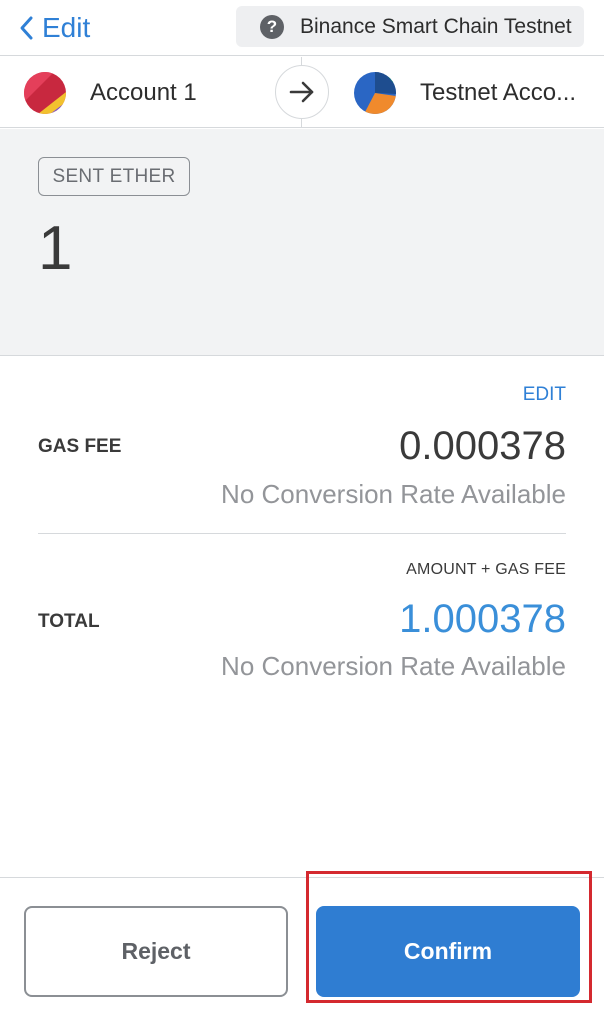 The image size is (604, 1024). I want to click on gas-fee-value: 0.000378, so click(482, 446).